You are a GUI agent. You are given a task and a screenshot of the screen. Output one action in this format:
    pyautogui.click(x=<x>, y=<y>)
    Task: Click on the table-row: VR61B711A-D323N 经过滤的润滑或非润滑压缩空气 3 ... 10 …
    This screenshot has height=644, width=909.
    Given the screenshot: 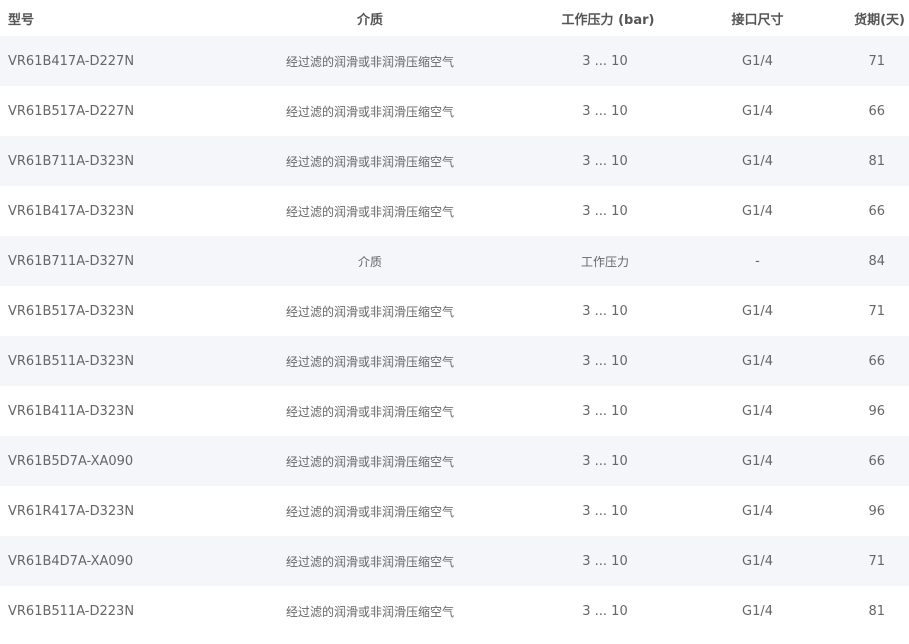 What is the action you would take?
    pyautogui.click(x=454, y=161)
    